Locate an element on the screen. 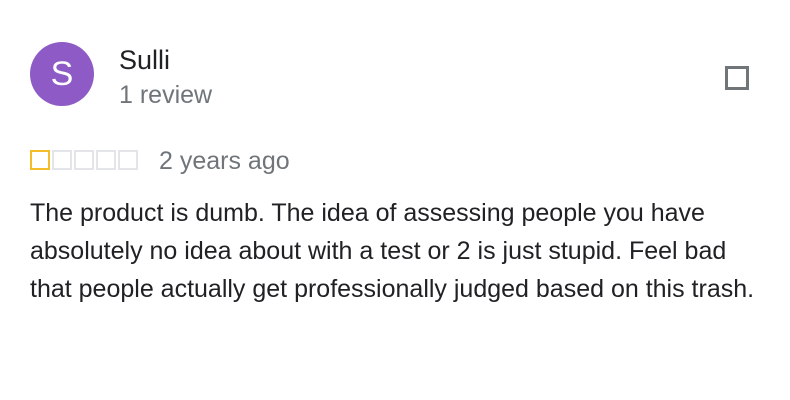 Image resolution: width=790 pixels, height=400 pixels. reviewer-name: Sulli is located at coordinates (144, 60).